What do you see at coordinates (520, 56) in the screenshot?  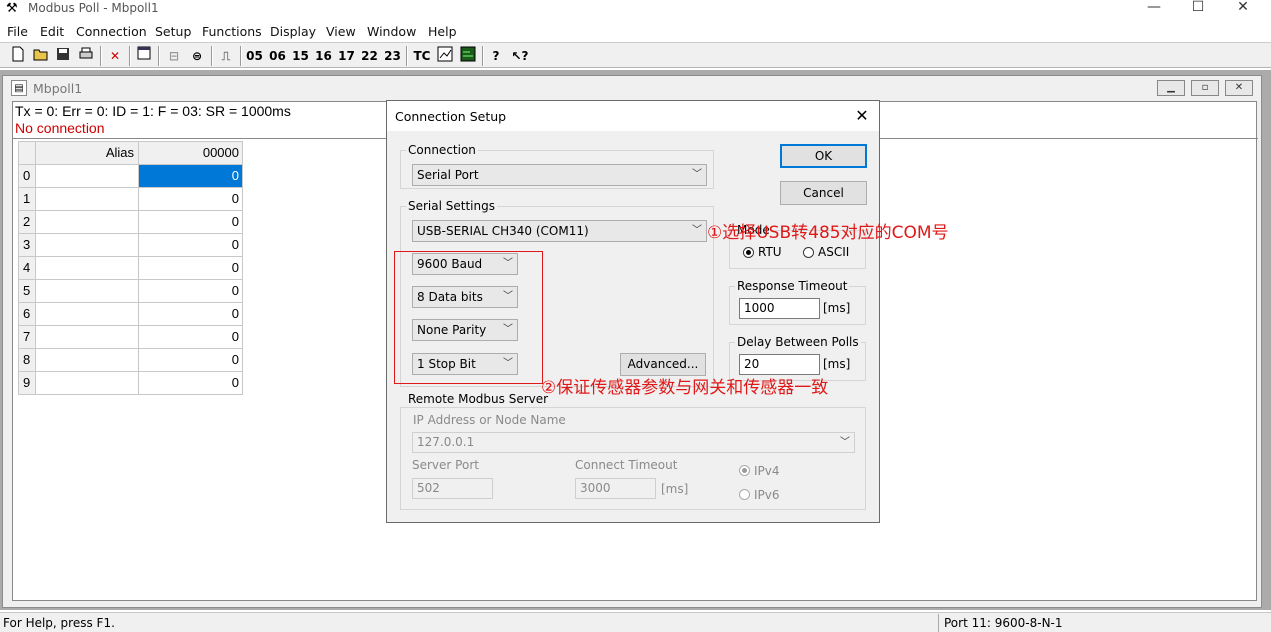 I see `context-help-icon: ↖?` at bounding box center [520, 56].